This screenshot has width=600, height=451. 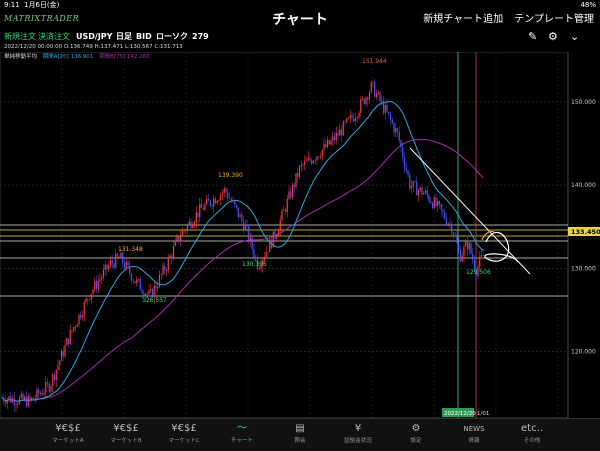 What do you see at coordinates (21, 57) in the screenshot?
I see `ma-legend-label: 単純移動平均` at bounding box center [21, 57].